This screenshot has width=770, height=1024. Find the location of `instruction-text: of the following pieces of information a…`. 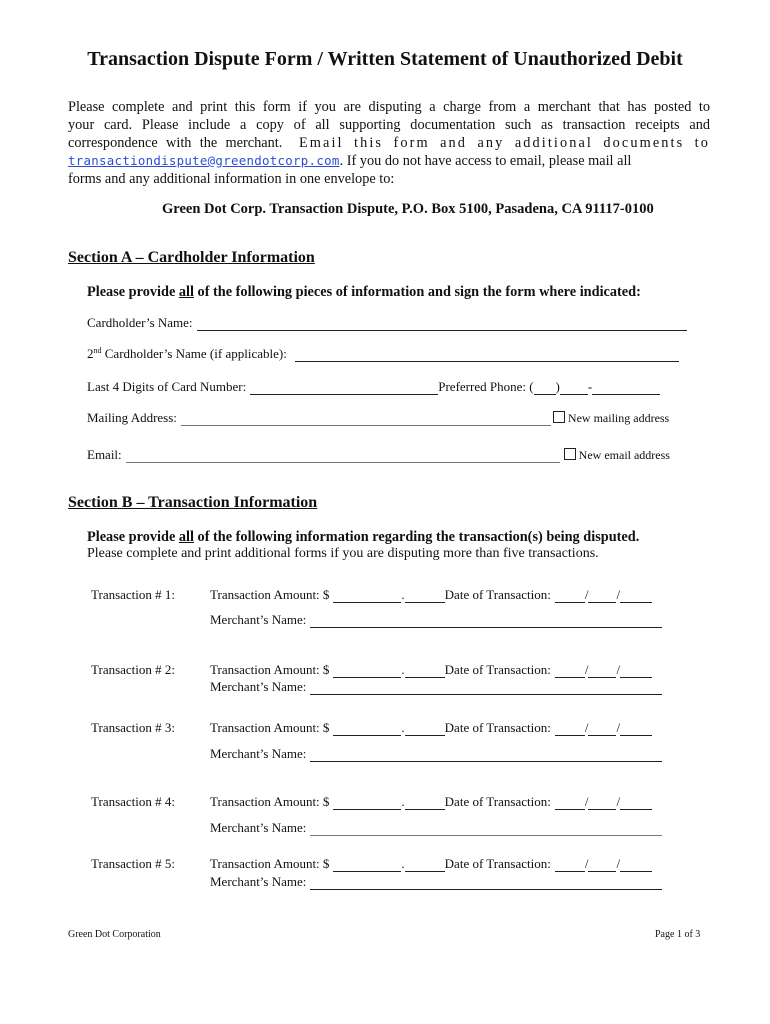

instruction-text: of the following pieces of information a… is located at coordinates (417, 292).